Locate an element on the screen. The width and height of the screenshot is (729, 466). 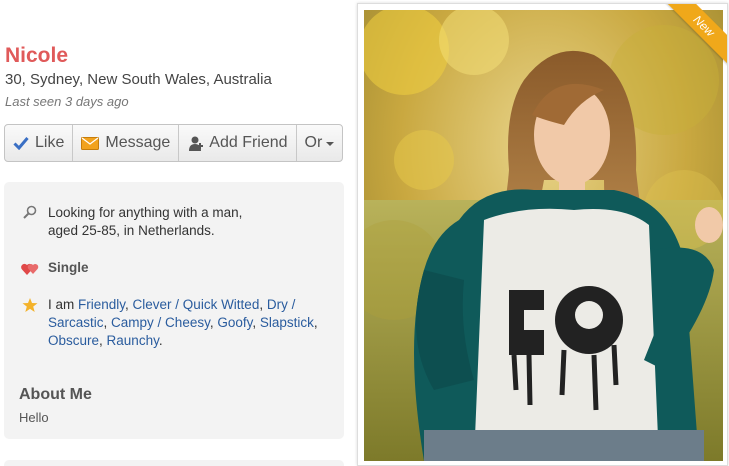
or-label: Or is located at coordinates (313, 142).